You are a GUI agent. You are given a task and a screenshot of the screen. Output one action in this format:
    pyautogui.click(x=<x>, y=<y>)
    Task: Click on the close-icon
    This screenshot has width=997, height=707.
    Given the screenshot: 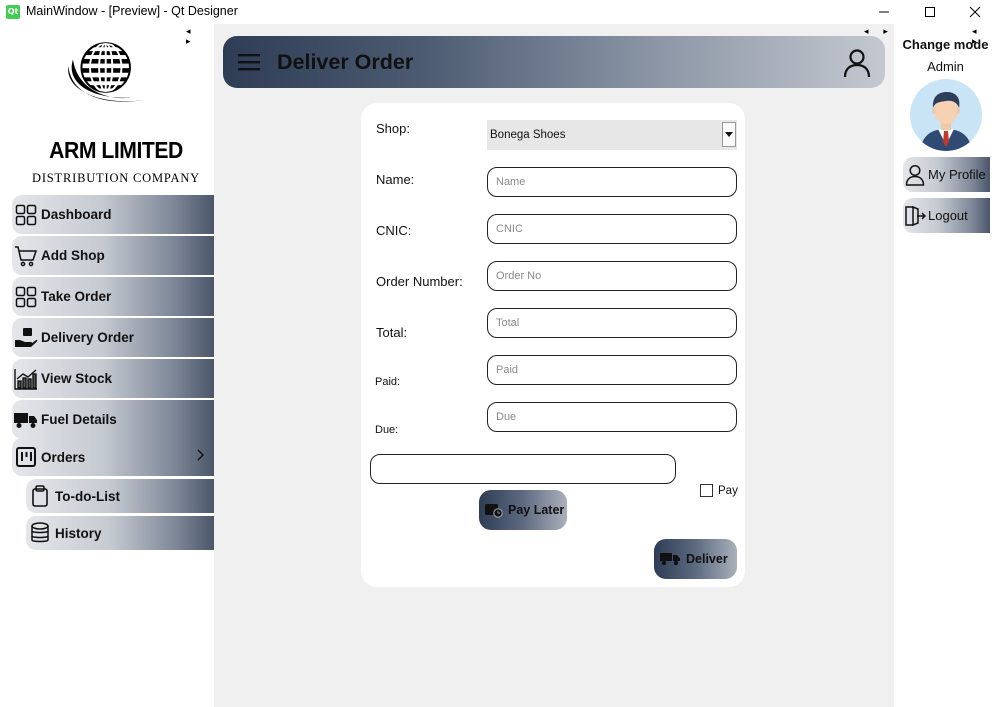 What is the action you would take?
    pyautogui.click(x=975, y=12)
    